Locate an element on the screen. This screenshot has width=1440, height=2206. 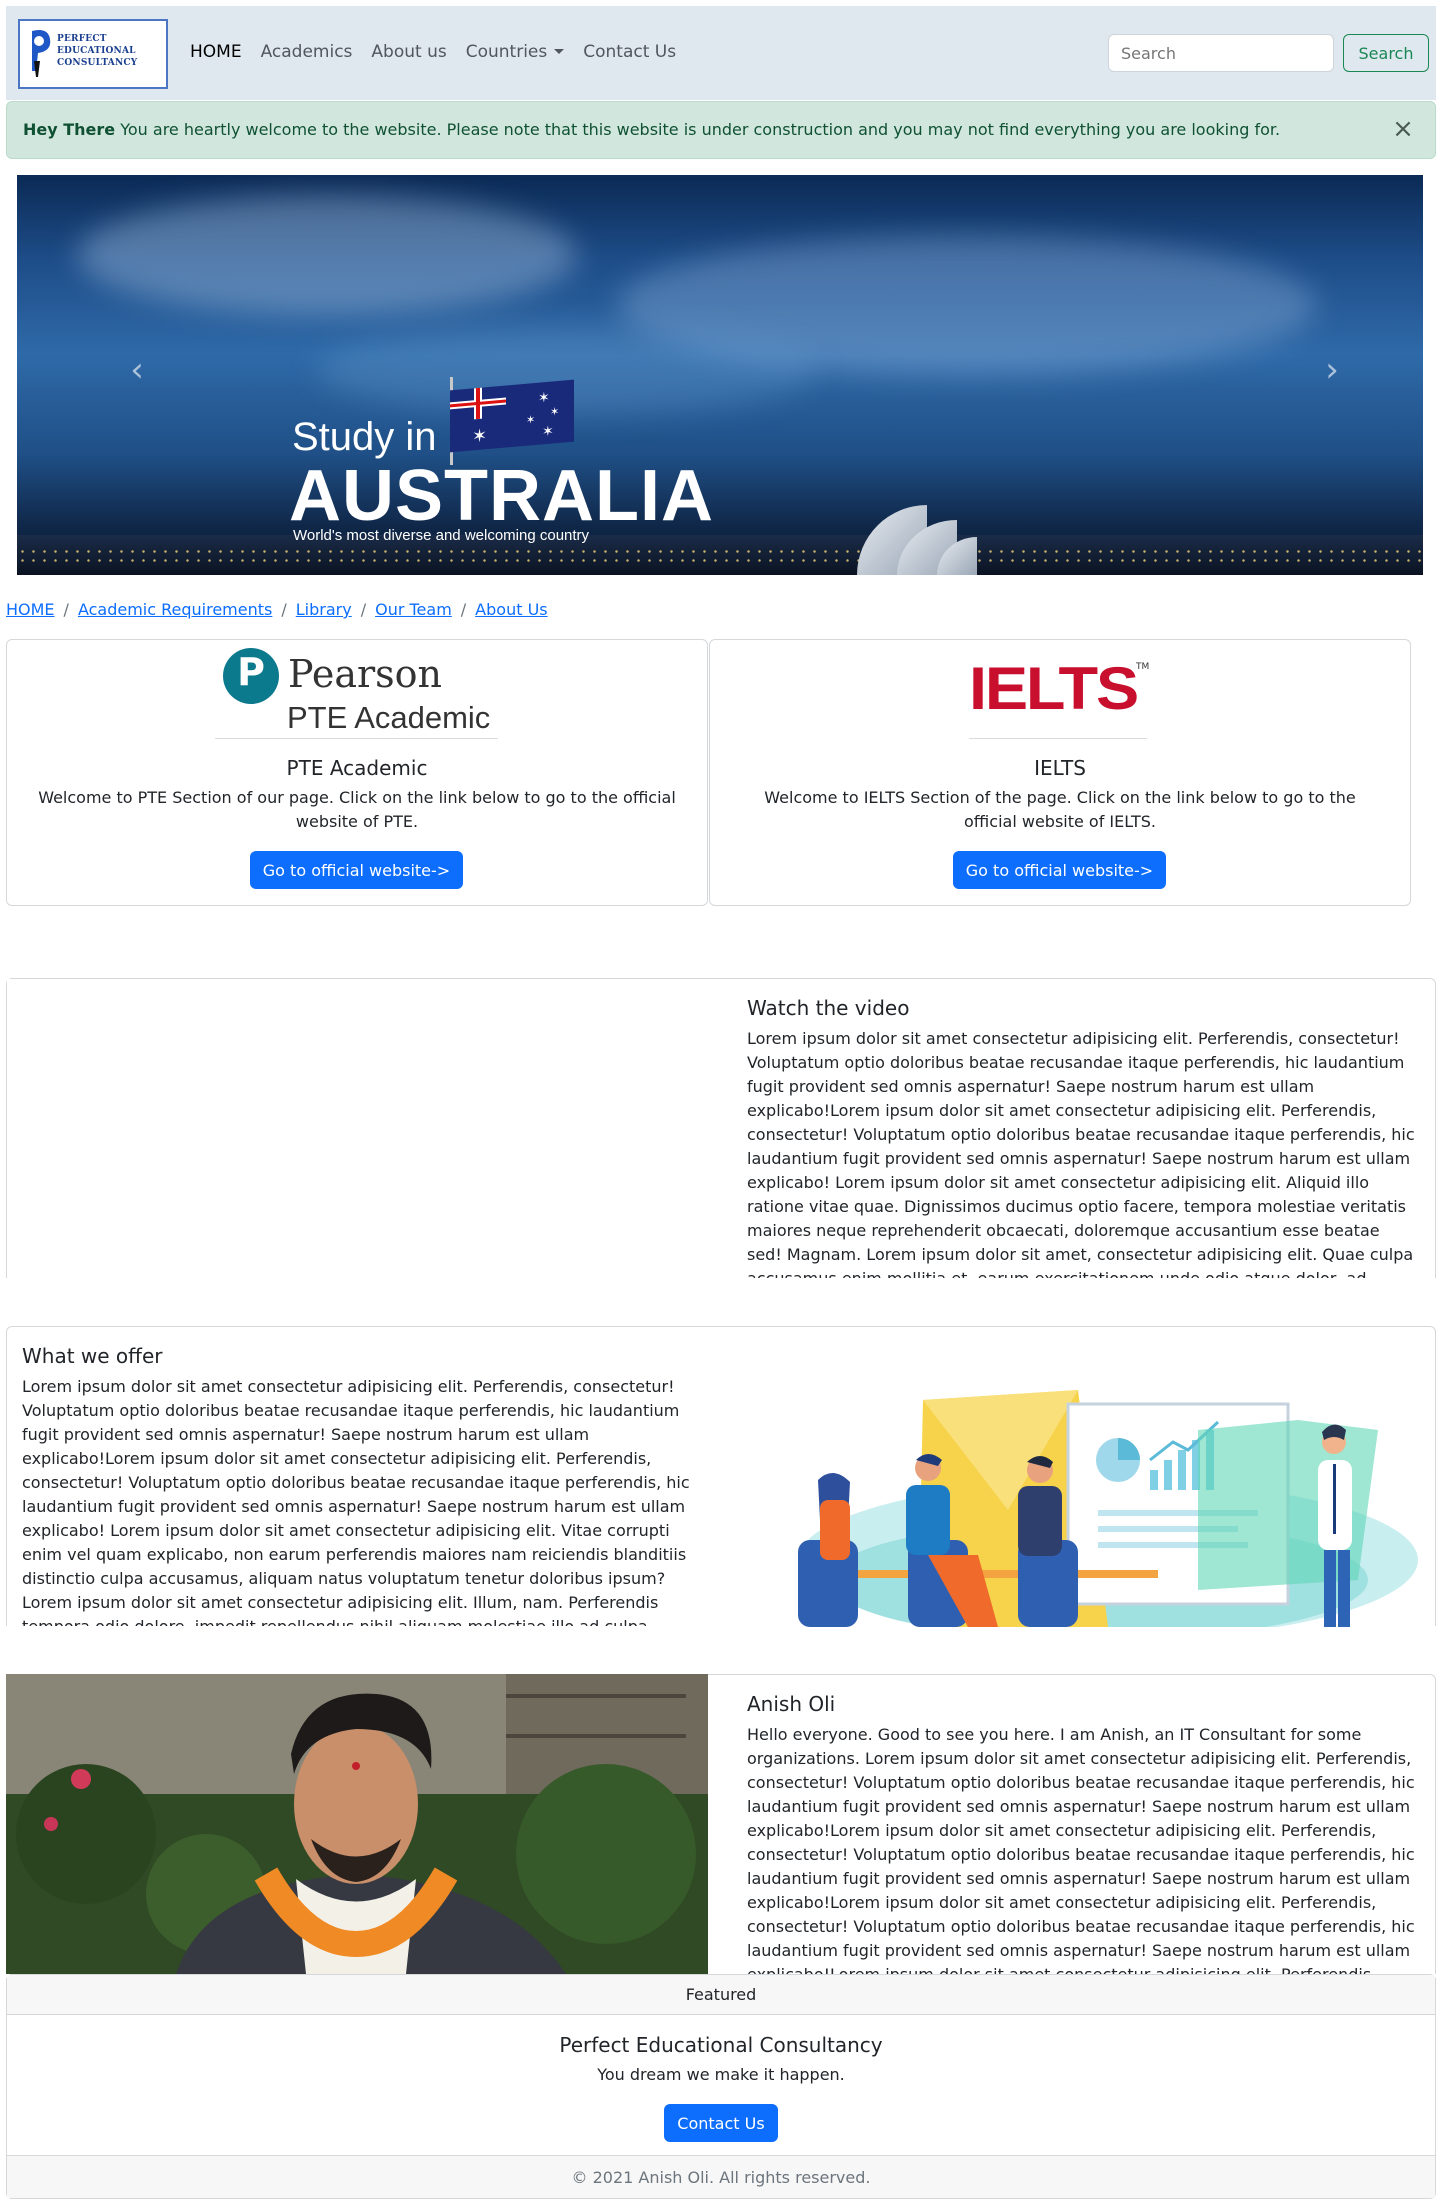
profile-name: Anish Oli is located at coordinates (791, 1704).